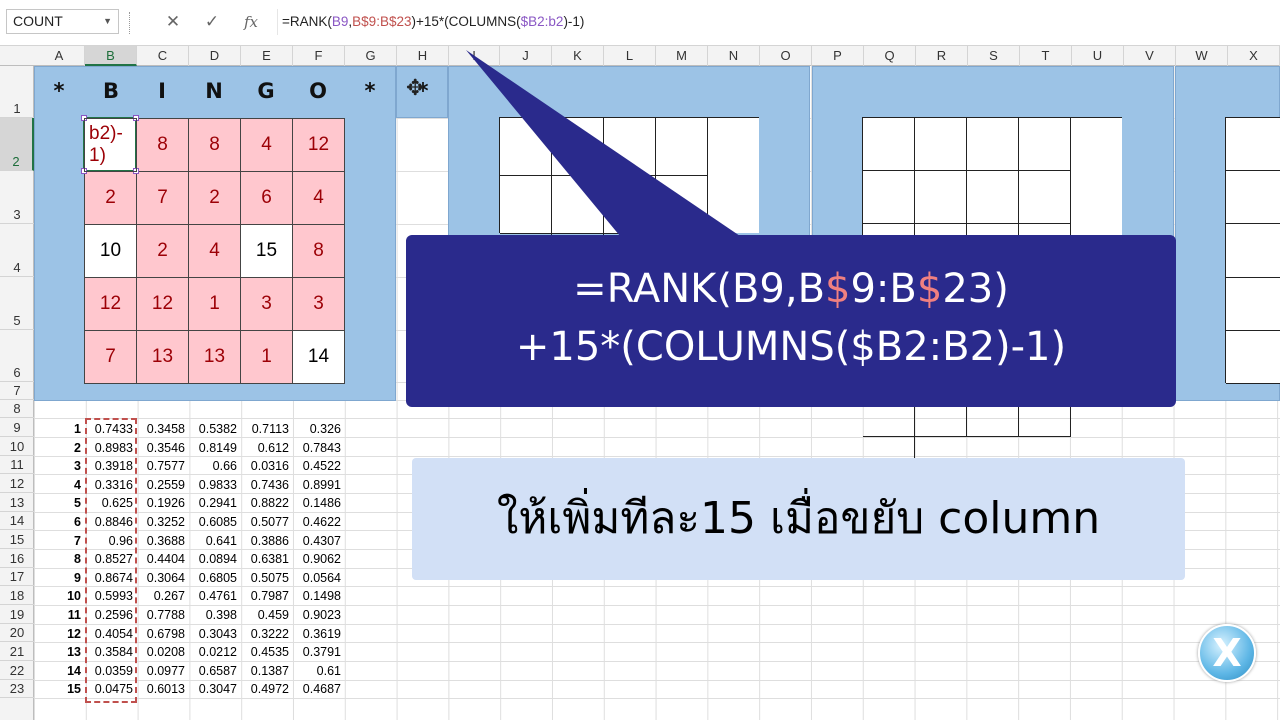  What do you see at coordinates (260, 689) in the screenshot?
I see `random-value: 0.4972` at bounding box center [260, 689].